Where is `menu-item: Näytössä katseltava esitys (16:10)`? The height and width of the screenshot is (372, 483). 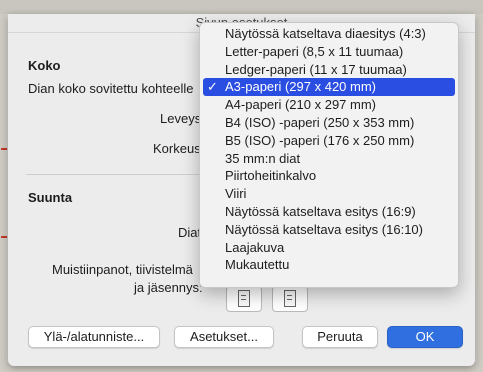
menu-item: Näytössä katseltava esitys (16:10) is located at coordinates (329, 230).